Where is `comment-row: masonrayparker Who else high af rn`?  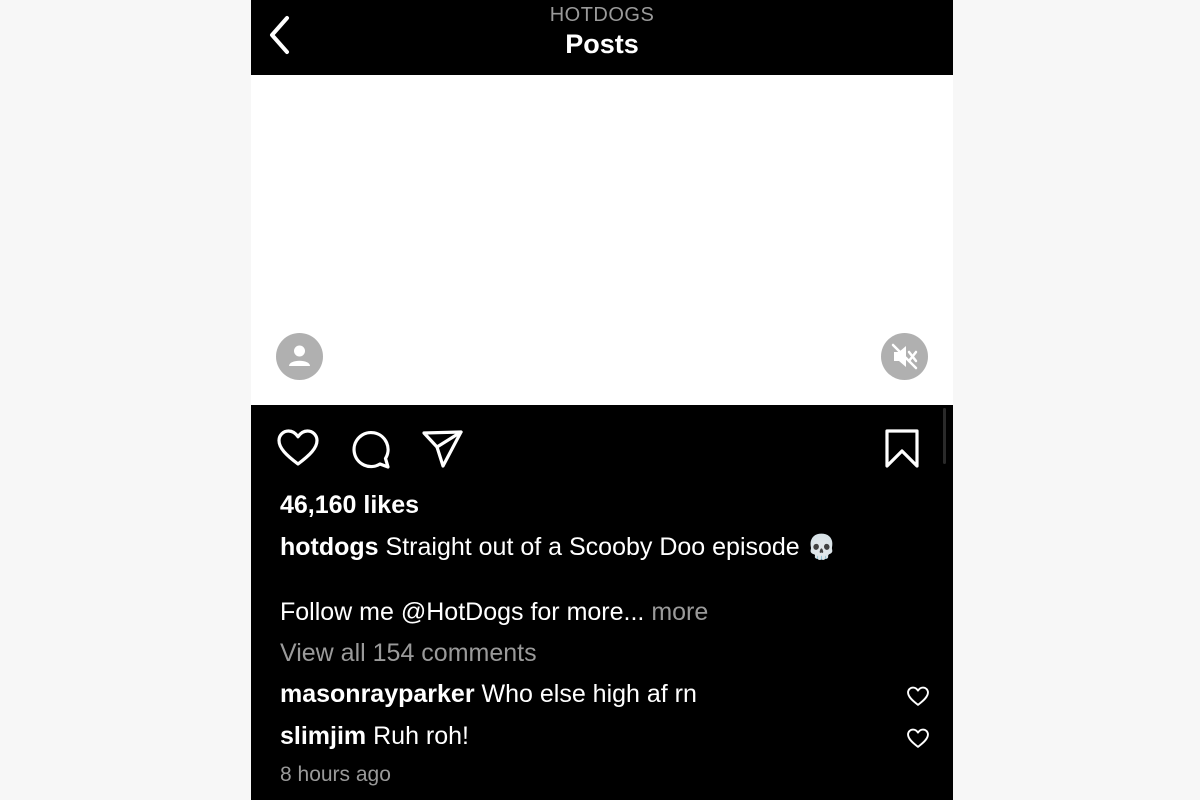
comment-row: masonrayparker Who else high af rn is located at coordinates (488, 694).